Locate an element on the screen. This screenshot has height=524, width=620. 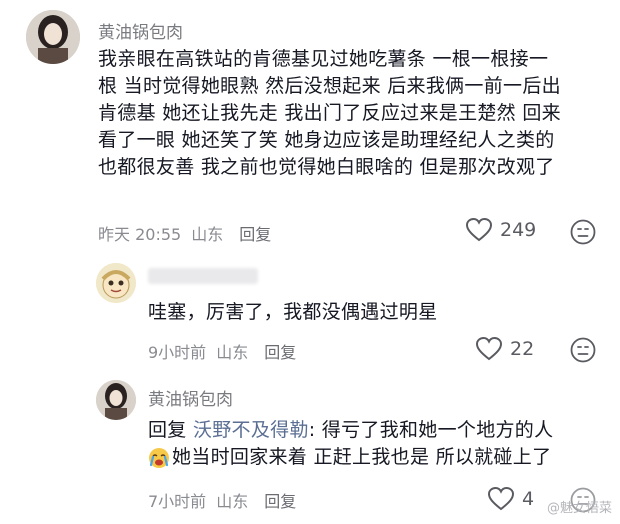
watermark: @魅女悟菜 is located at coordinates (579, 506).